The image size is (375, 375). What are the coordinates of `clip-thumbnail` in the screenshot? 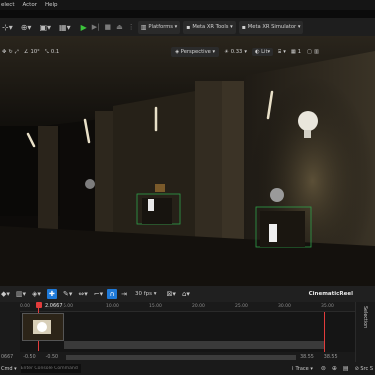 It's located at (43, 327).